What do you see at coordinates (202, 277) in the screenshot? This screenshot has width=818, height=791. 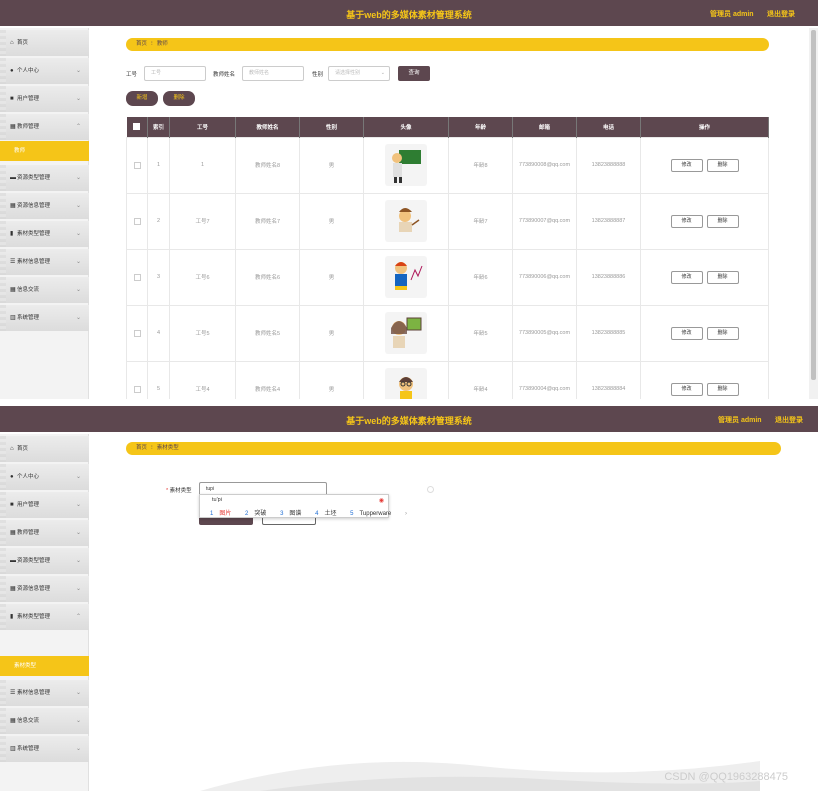 I see `id-cell: 工号6` at bounding box center [202, 277].